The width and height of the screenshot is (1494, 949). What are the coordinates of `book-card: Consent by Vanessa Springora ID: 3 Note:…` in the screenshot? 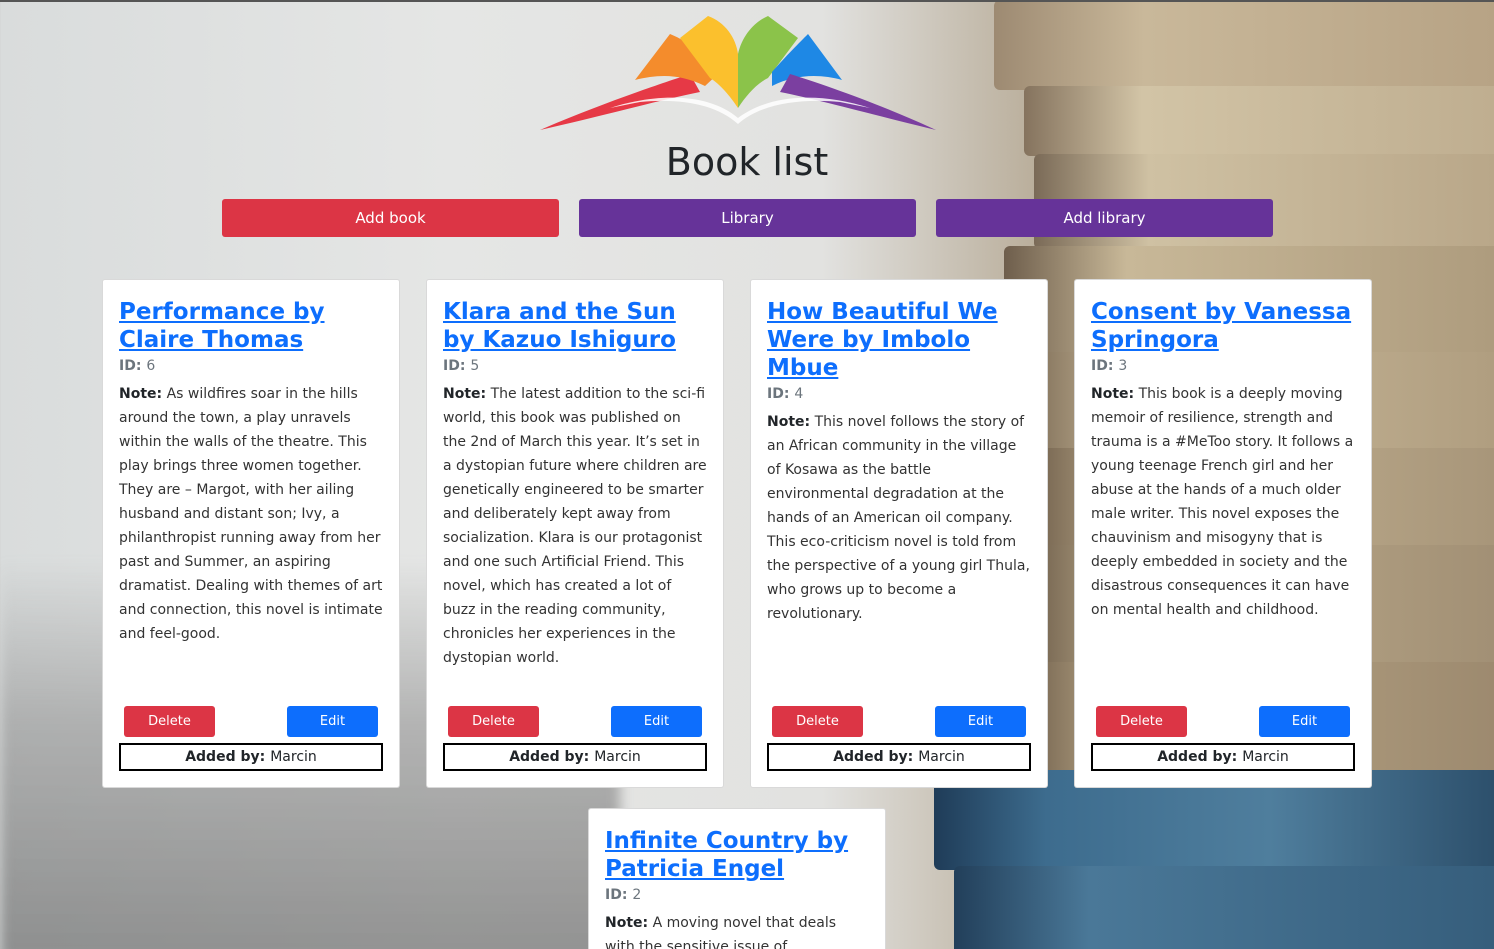 It's located at (1223, 533).